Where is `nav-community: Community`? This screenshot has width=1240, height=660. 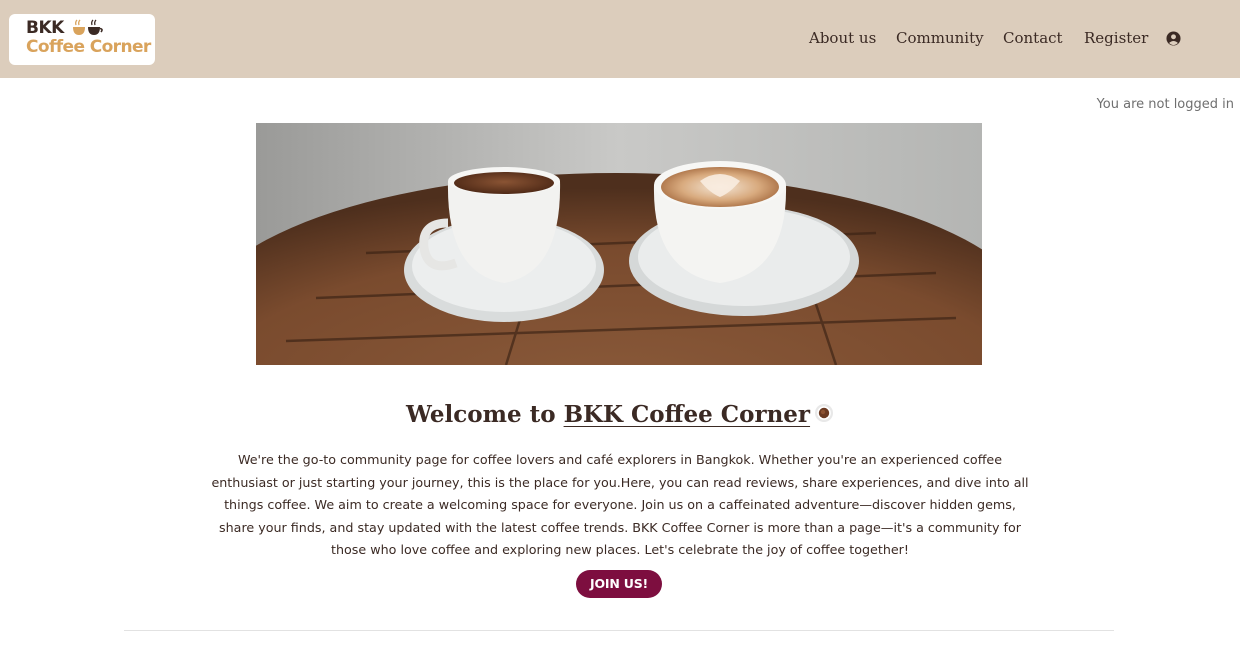 nav-community: Community is located at coordinates (940, 39).